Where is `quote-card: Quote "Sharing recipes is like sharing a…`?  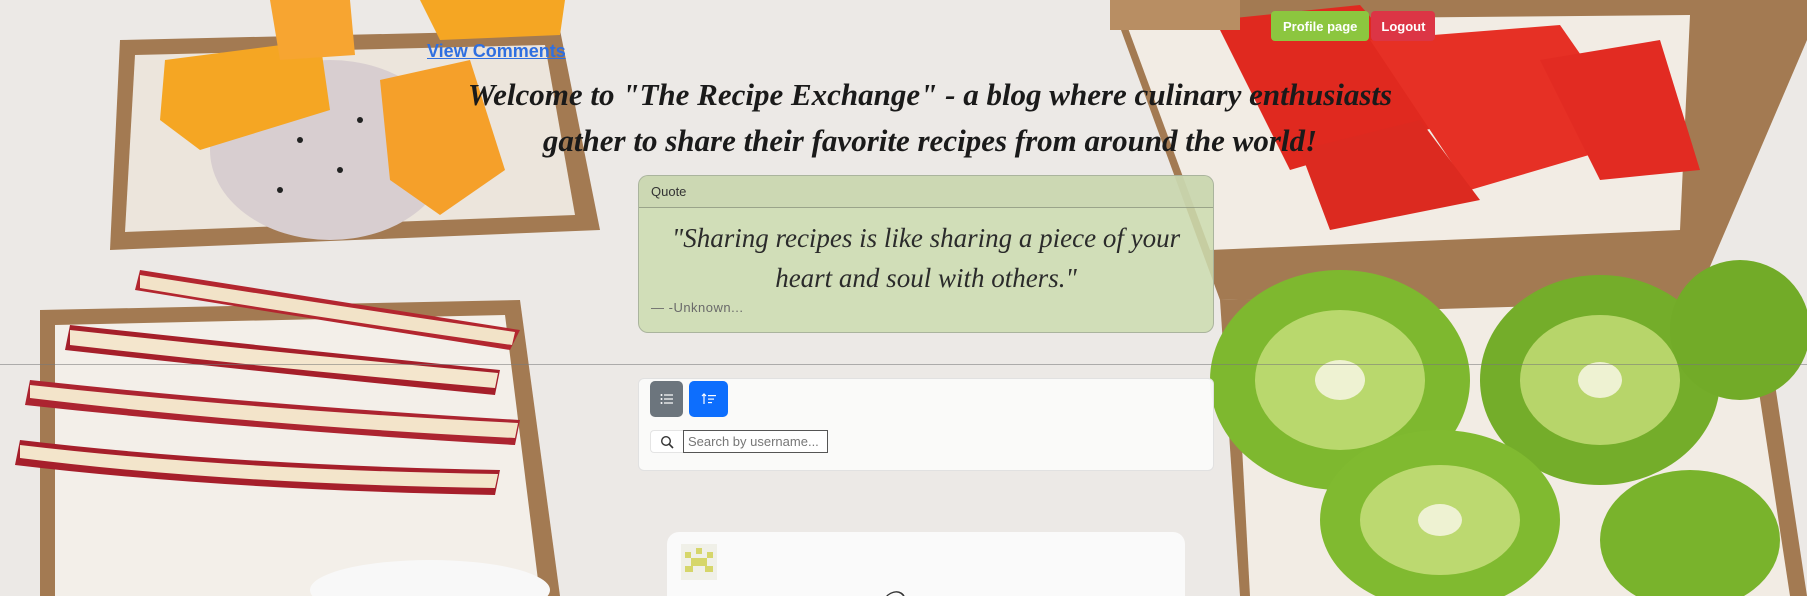 quote-card: Quote "Sharing recipes is like sharing a… is located at coordinates (926, 254).